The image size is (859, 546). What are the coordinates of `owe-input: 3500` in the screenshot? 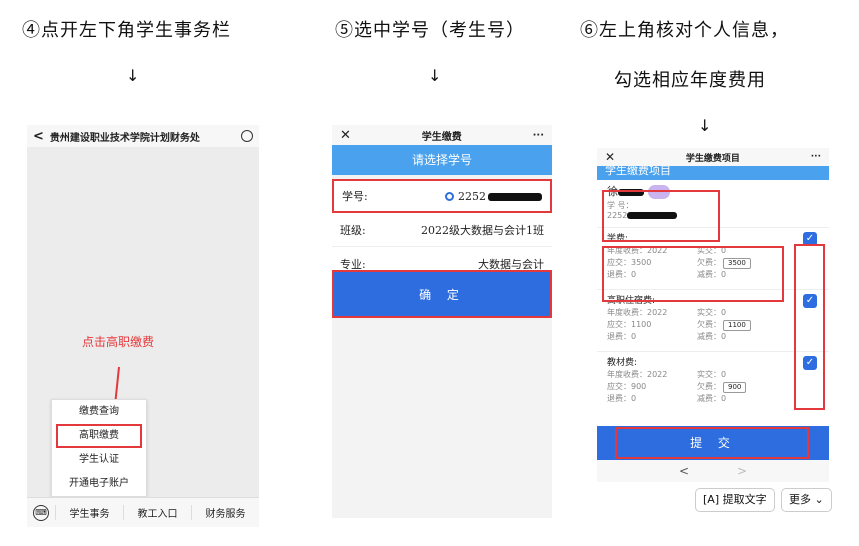 It's located at (737, 263).